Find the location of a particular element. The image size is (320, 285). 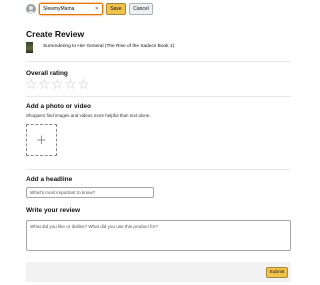

submit-button: Submit is located at coordinates (277, 272).